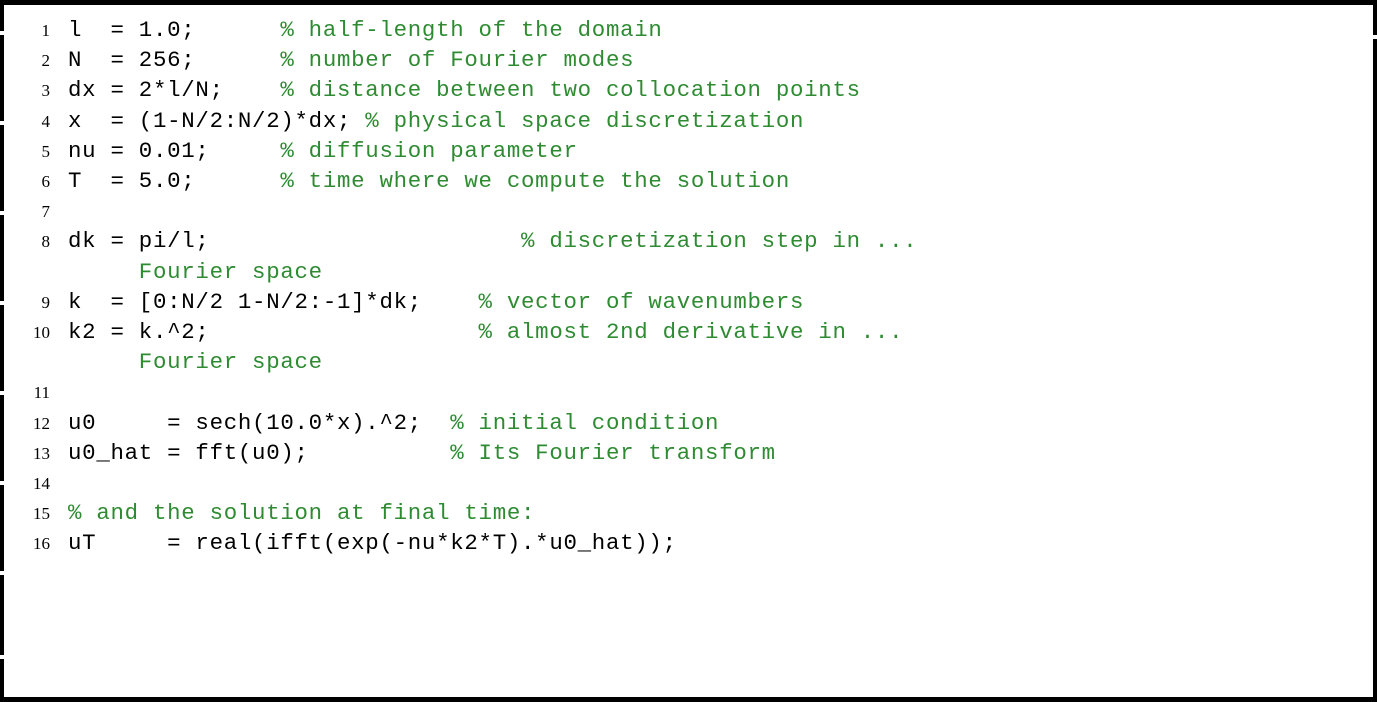 Image resolution: width=1377 pixels, height=702 pixels. What do you see at coordinates (585, 422) in the screenshot?
I see `code-comment: % initial condition` at bounding box center [585, 422].